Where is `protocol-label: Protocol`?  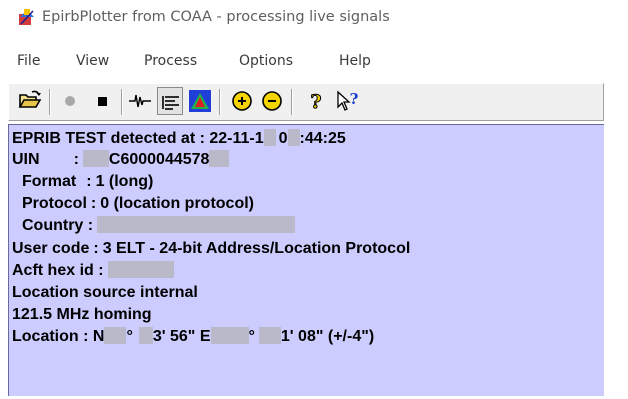 protocol-label: Protocol is located at coordinates (54, 203).